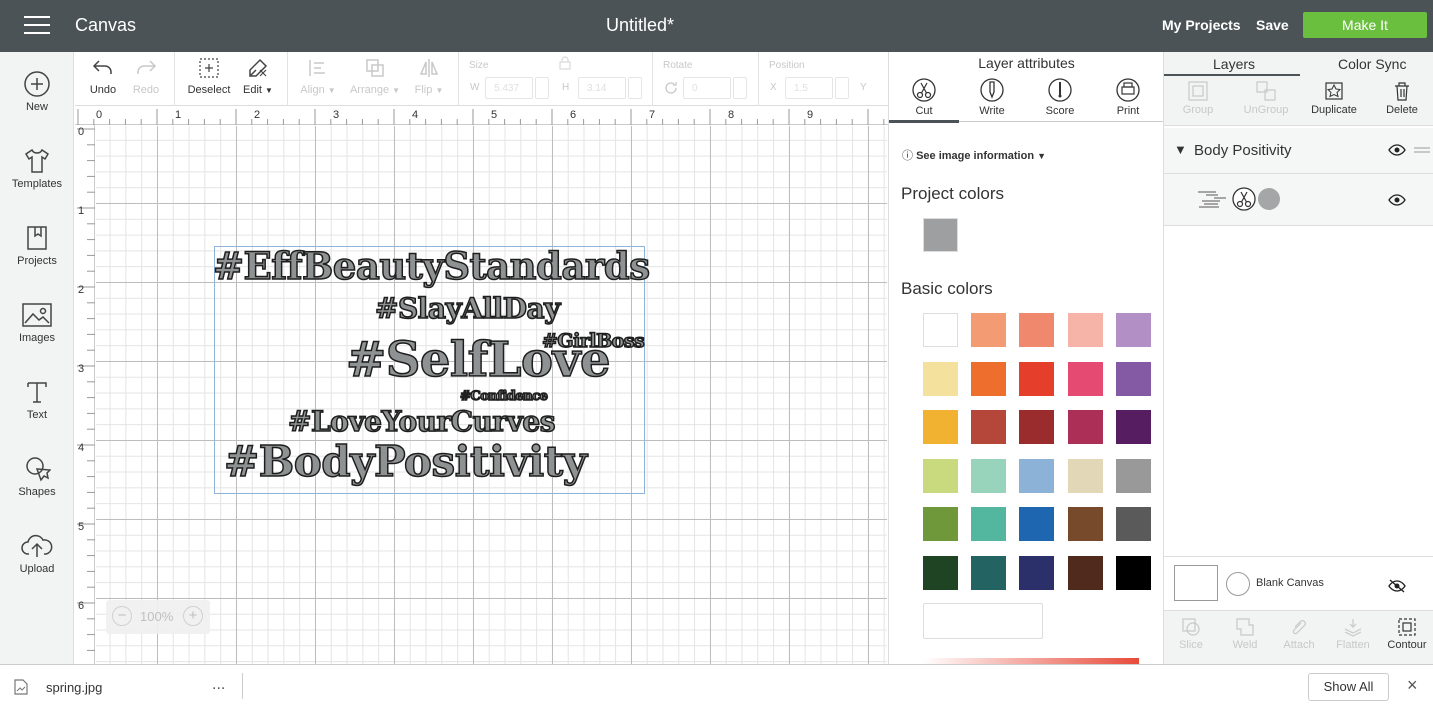  What do you see at coordinates (429, 76) in the screenshot?
I see `flip-dropdown: Flip ▼` at bounding box center [429, 76].